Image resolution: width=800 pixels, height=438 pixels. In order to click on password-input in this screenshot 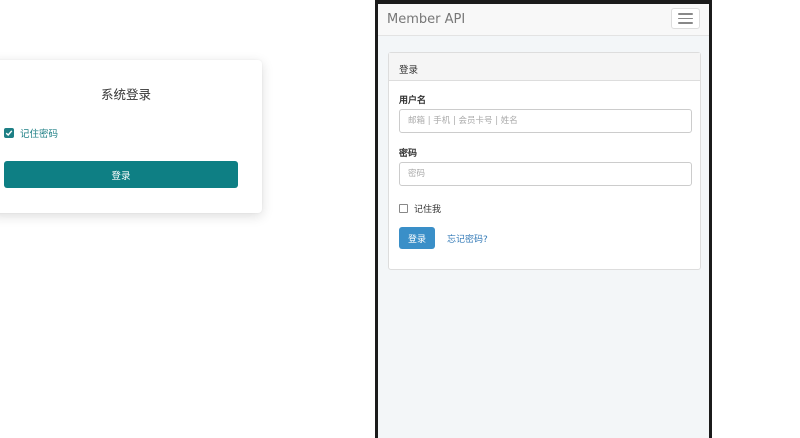, I will do `click(545, 174)`.